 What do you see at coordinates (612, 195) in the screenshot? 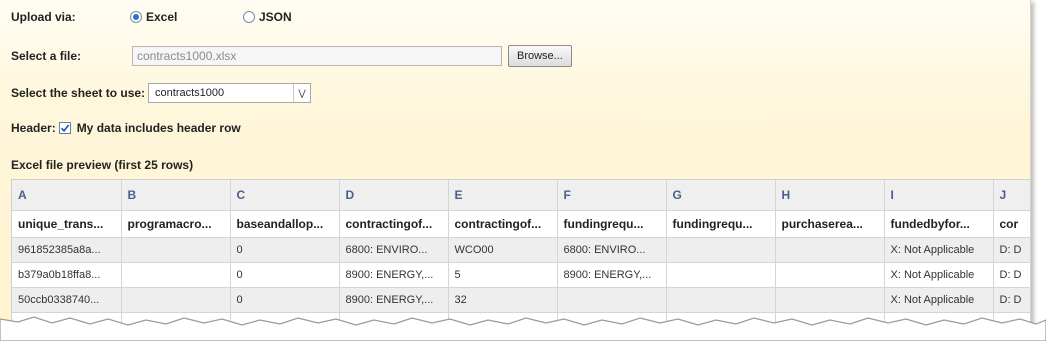
I see `column-letter: F` at bounding box center [612, 195].